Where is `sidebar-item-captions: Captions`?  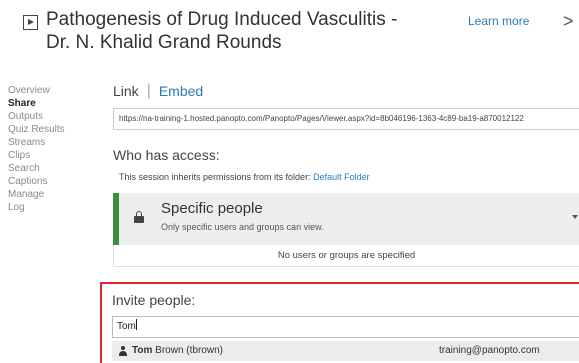 sidebar-item-captions: Captions is located at coordinates (47, 181).